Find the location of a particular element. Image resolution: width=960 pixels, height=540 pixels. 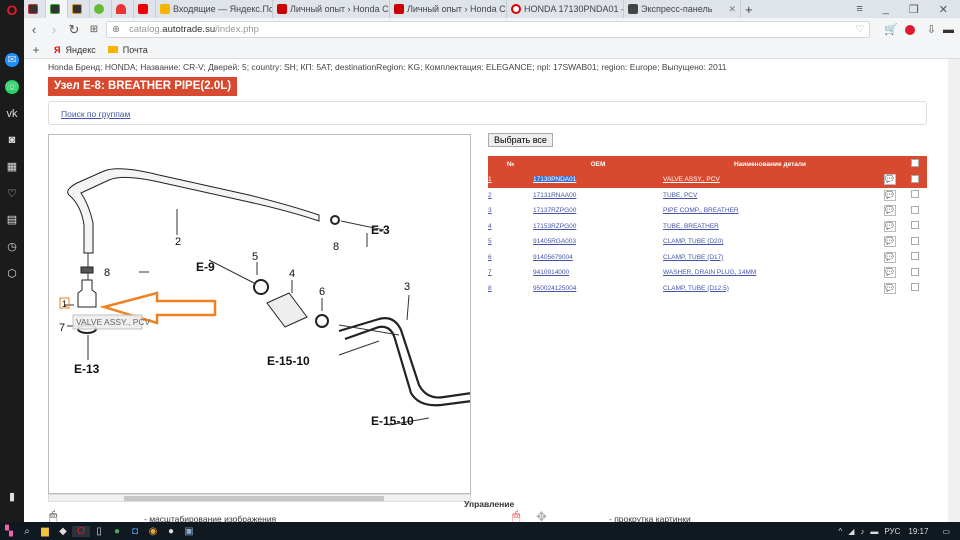

table-row: 5 91405RGA003 CLAMP, TUBE (D20) 💬 is located at coordinates (707, 242).